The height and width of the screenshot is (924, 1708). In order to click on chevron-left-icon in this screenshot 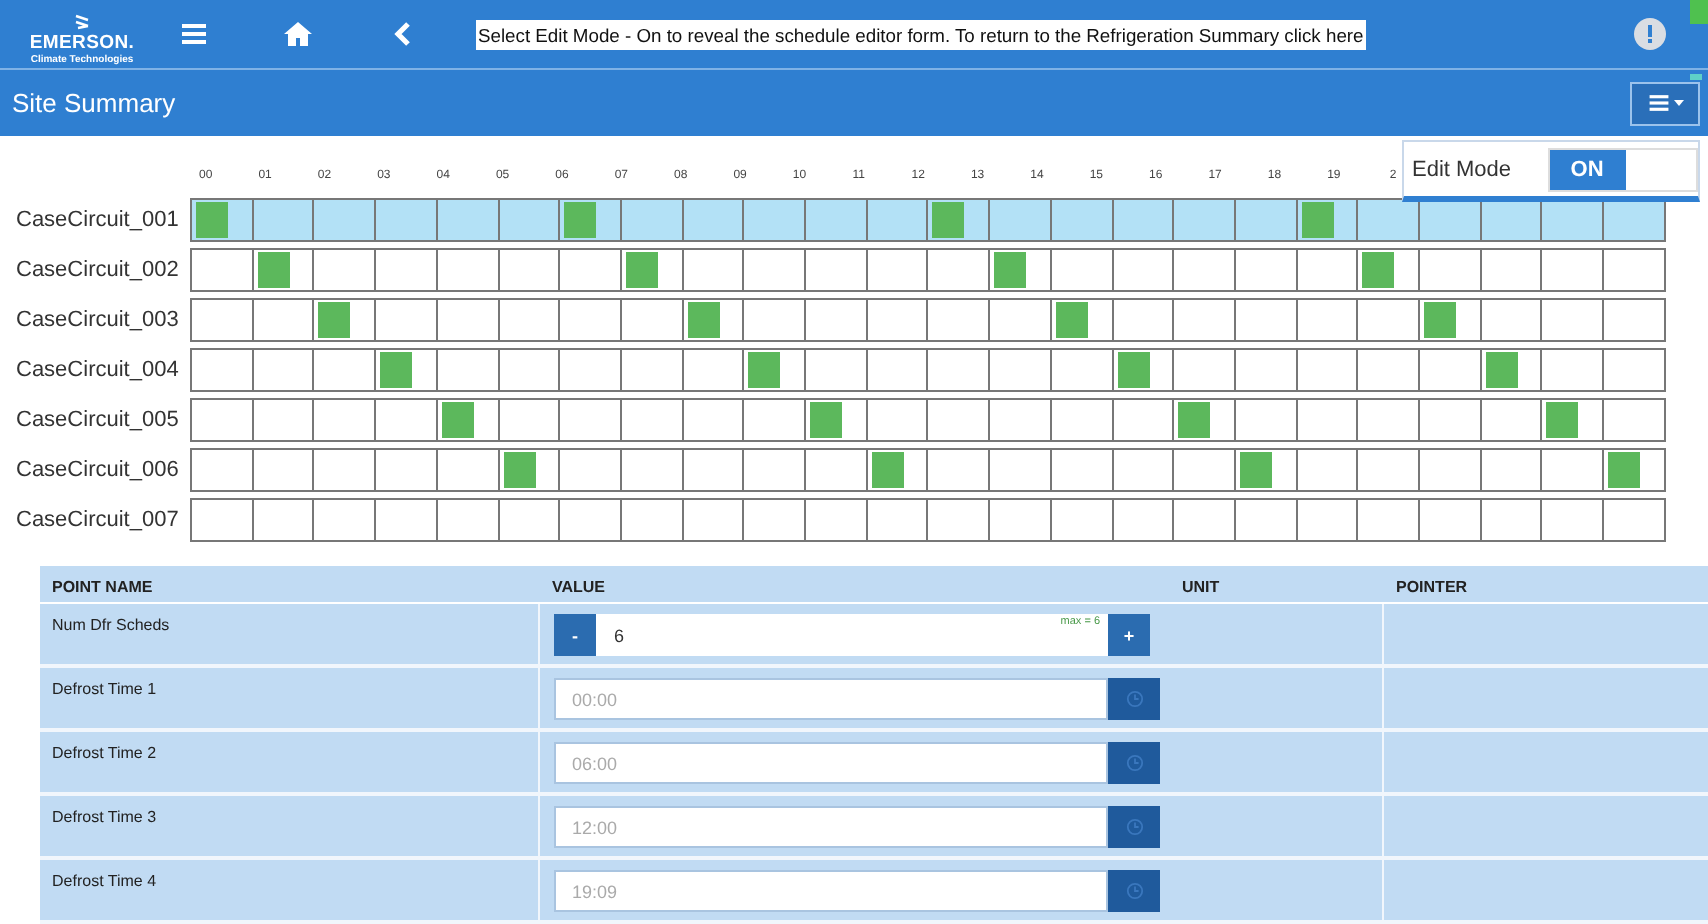, I will do `click(402, 34)`.